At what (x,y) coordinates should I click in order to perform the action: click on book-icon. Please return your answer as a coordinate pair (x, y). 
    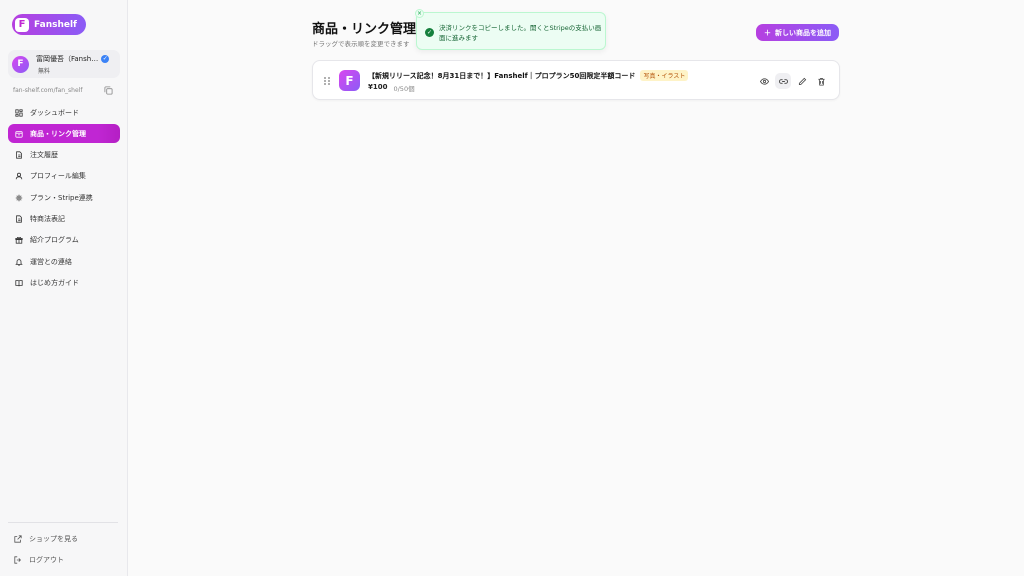
    Looking at the image, I should click on (19, 283).